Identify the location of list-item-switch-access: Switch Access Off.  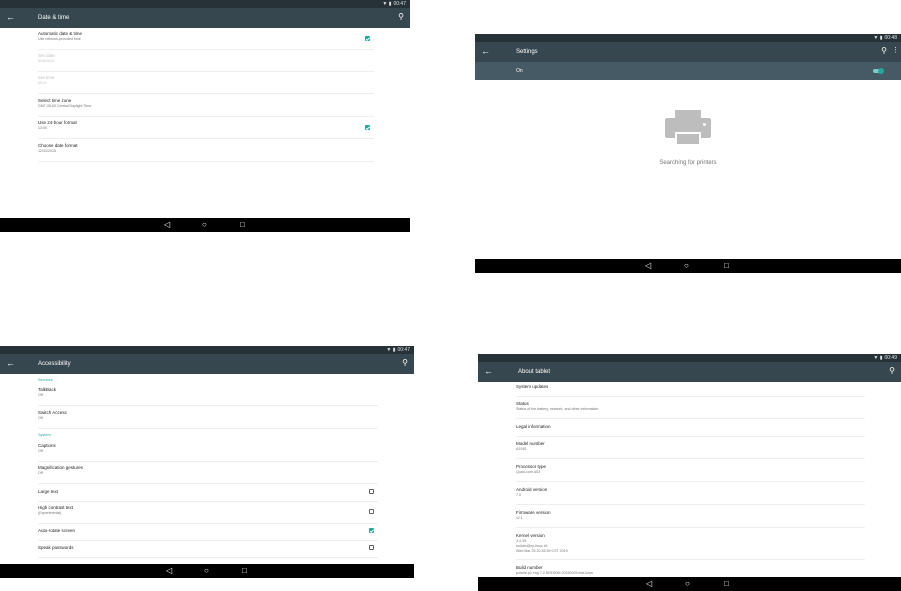
(208, 419).